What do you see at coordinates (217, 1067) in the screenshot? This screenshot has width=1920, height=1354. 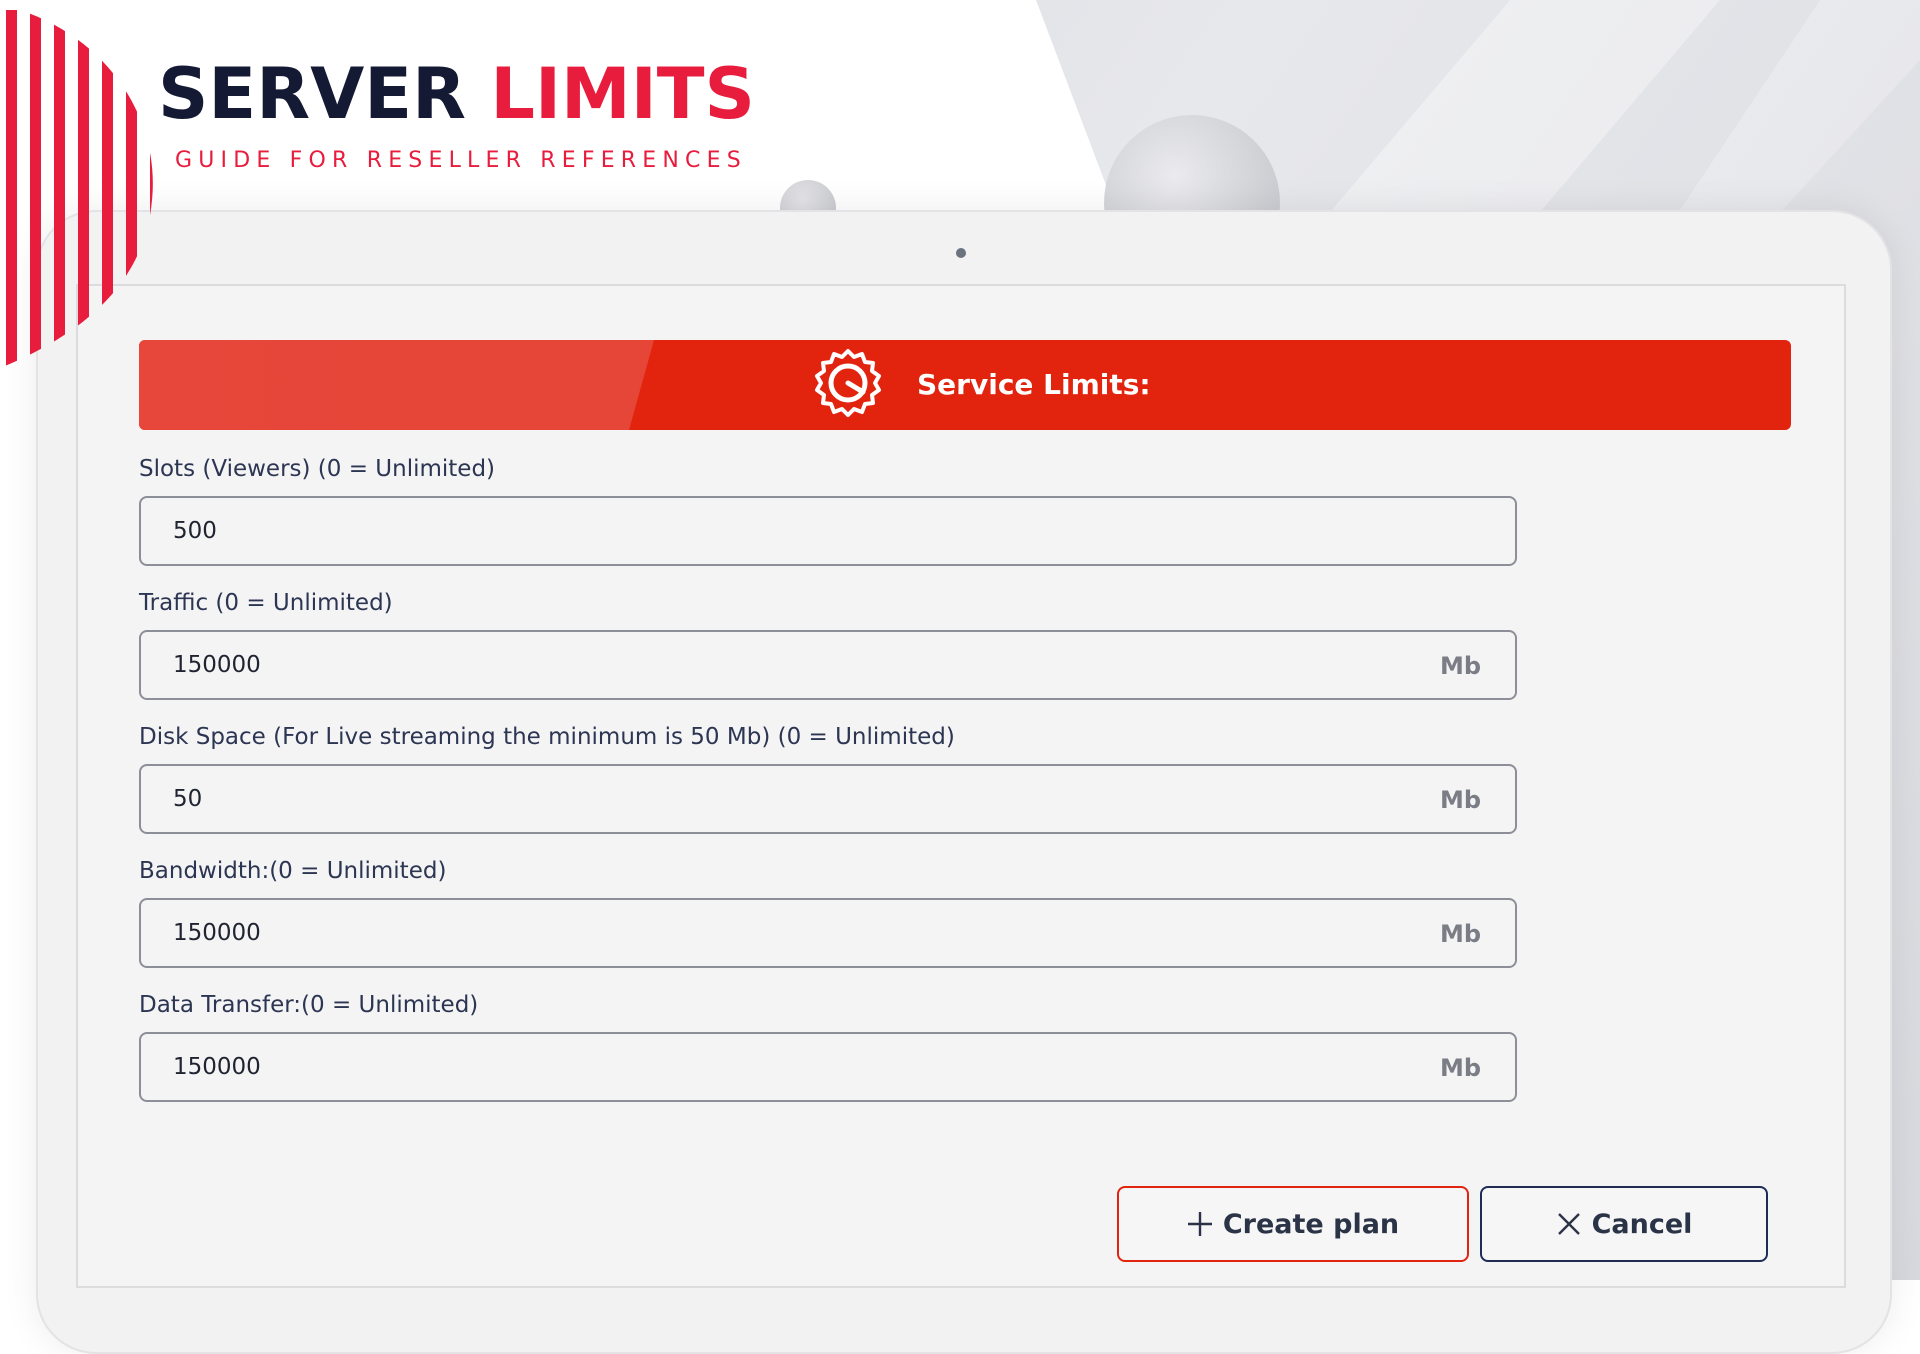 I see `data-transfer-value: 150000` at bounding box center [217, 1067].